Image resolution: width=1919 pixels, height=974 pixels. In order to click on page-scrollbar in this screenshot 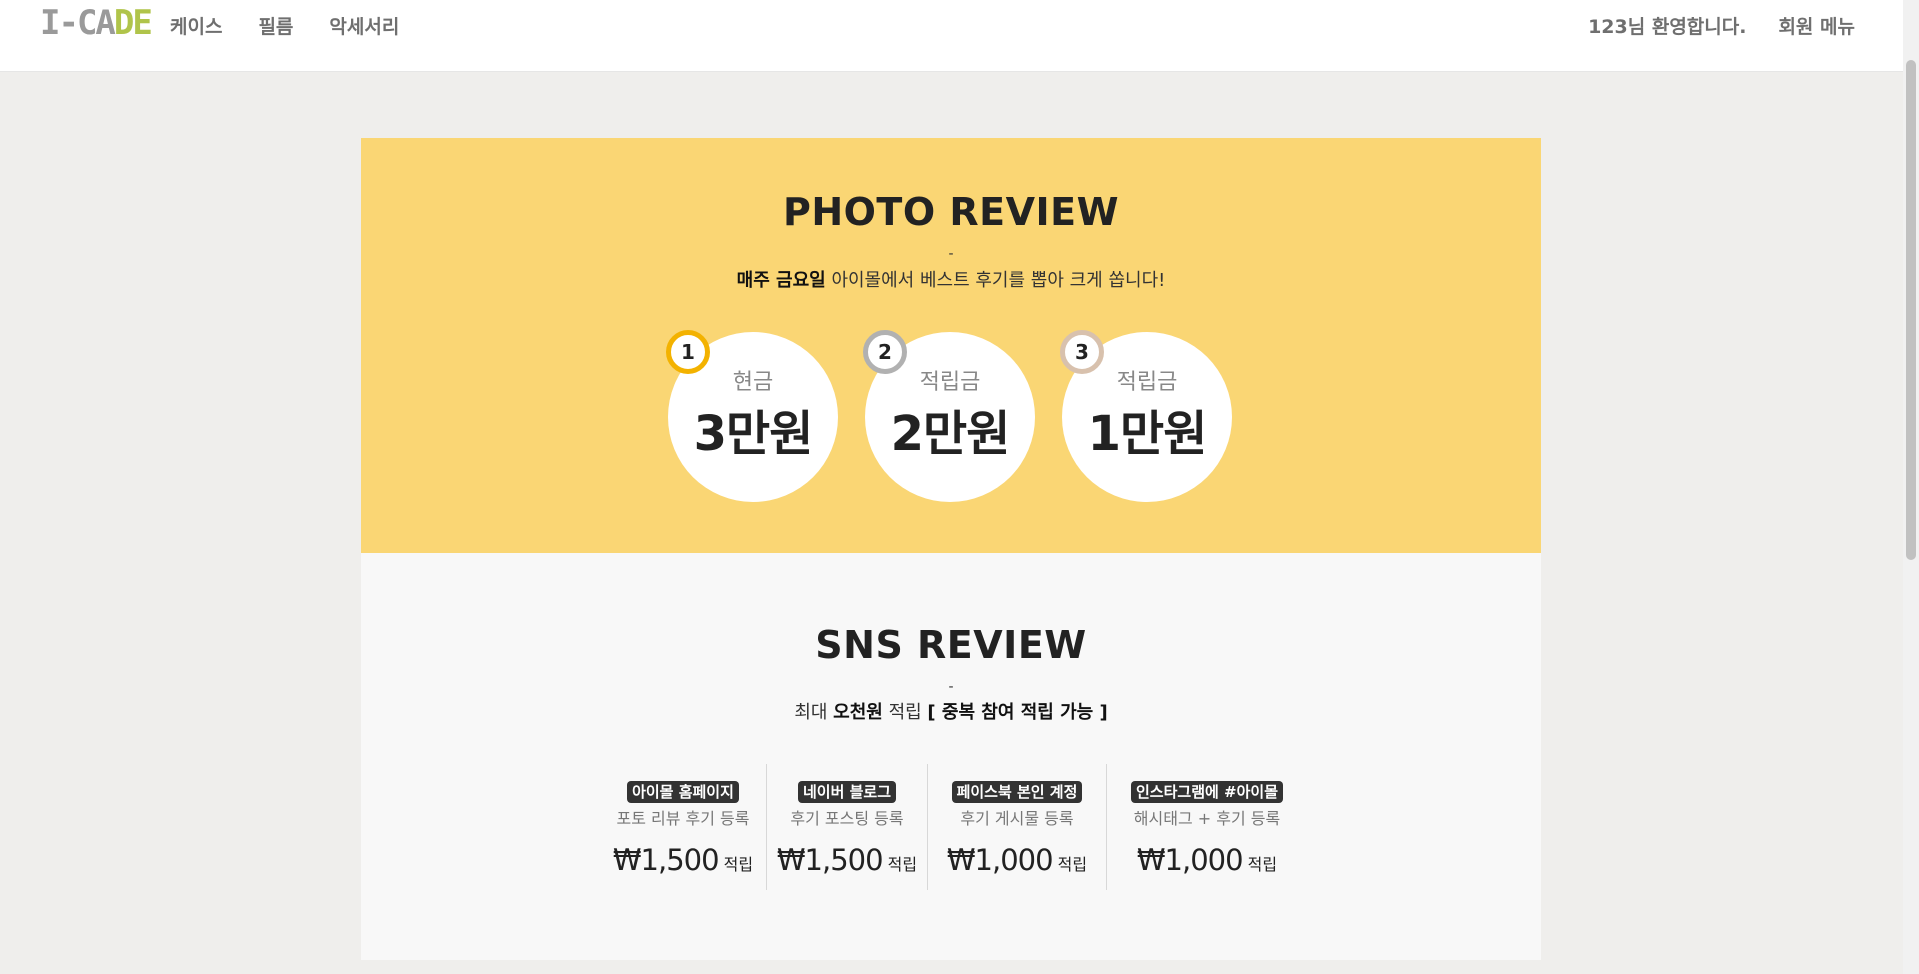, I will do `click(1911, 487)`.